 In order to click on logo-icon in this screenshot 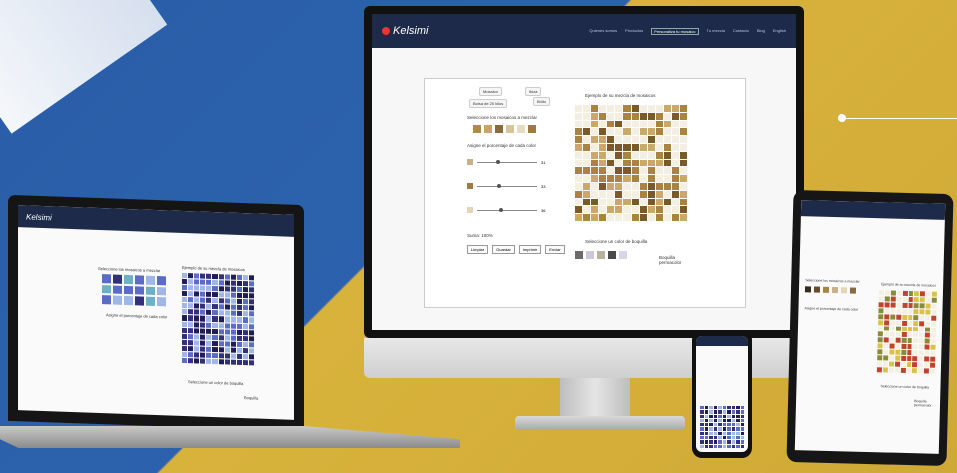, I will do `click(386, 31)`.